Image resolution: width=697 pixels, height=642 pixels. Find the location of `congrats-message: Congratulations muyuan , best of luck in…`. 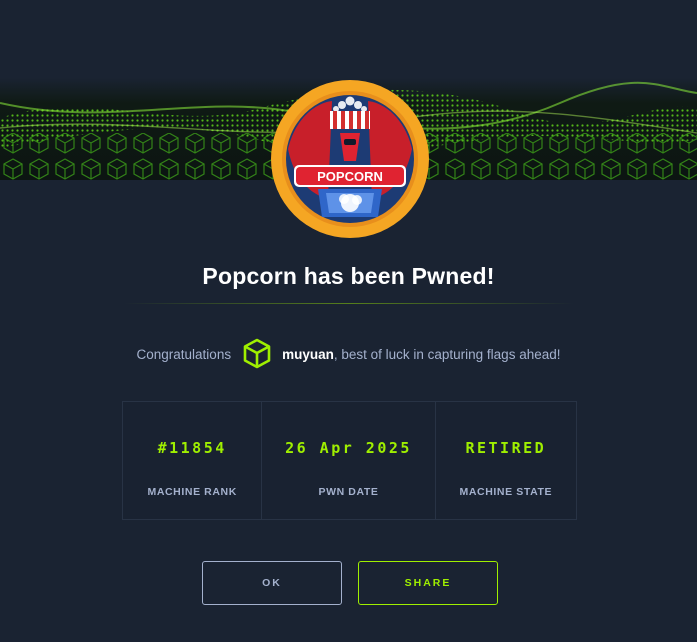

congrats-message: Congratulations muyuan , best of luck in… is located at coordinates (348, 354).